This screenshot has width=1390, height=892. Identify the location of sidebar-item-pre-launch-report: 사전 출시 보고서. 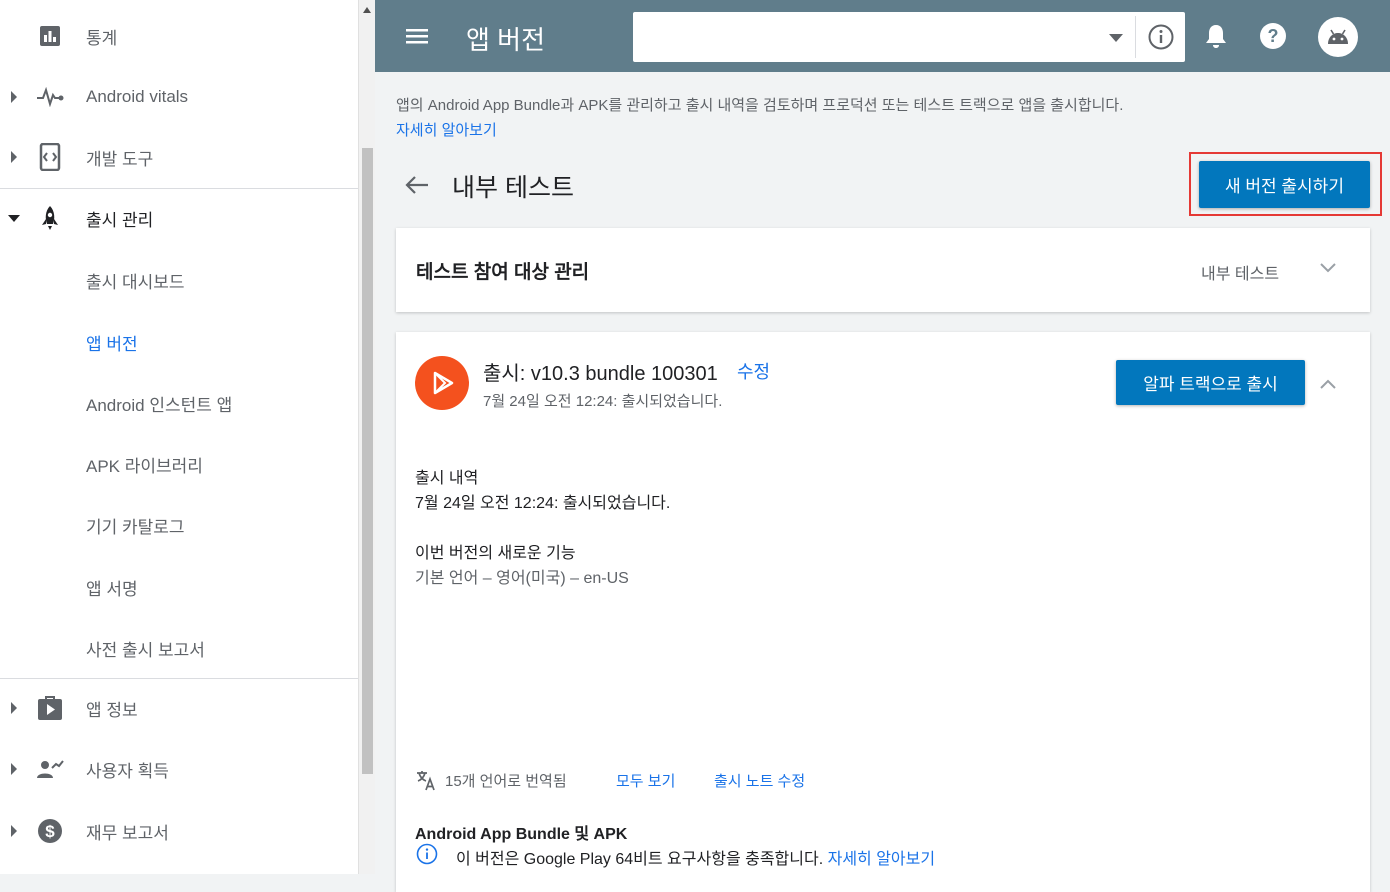
(179, 648).